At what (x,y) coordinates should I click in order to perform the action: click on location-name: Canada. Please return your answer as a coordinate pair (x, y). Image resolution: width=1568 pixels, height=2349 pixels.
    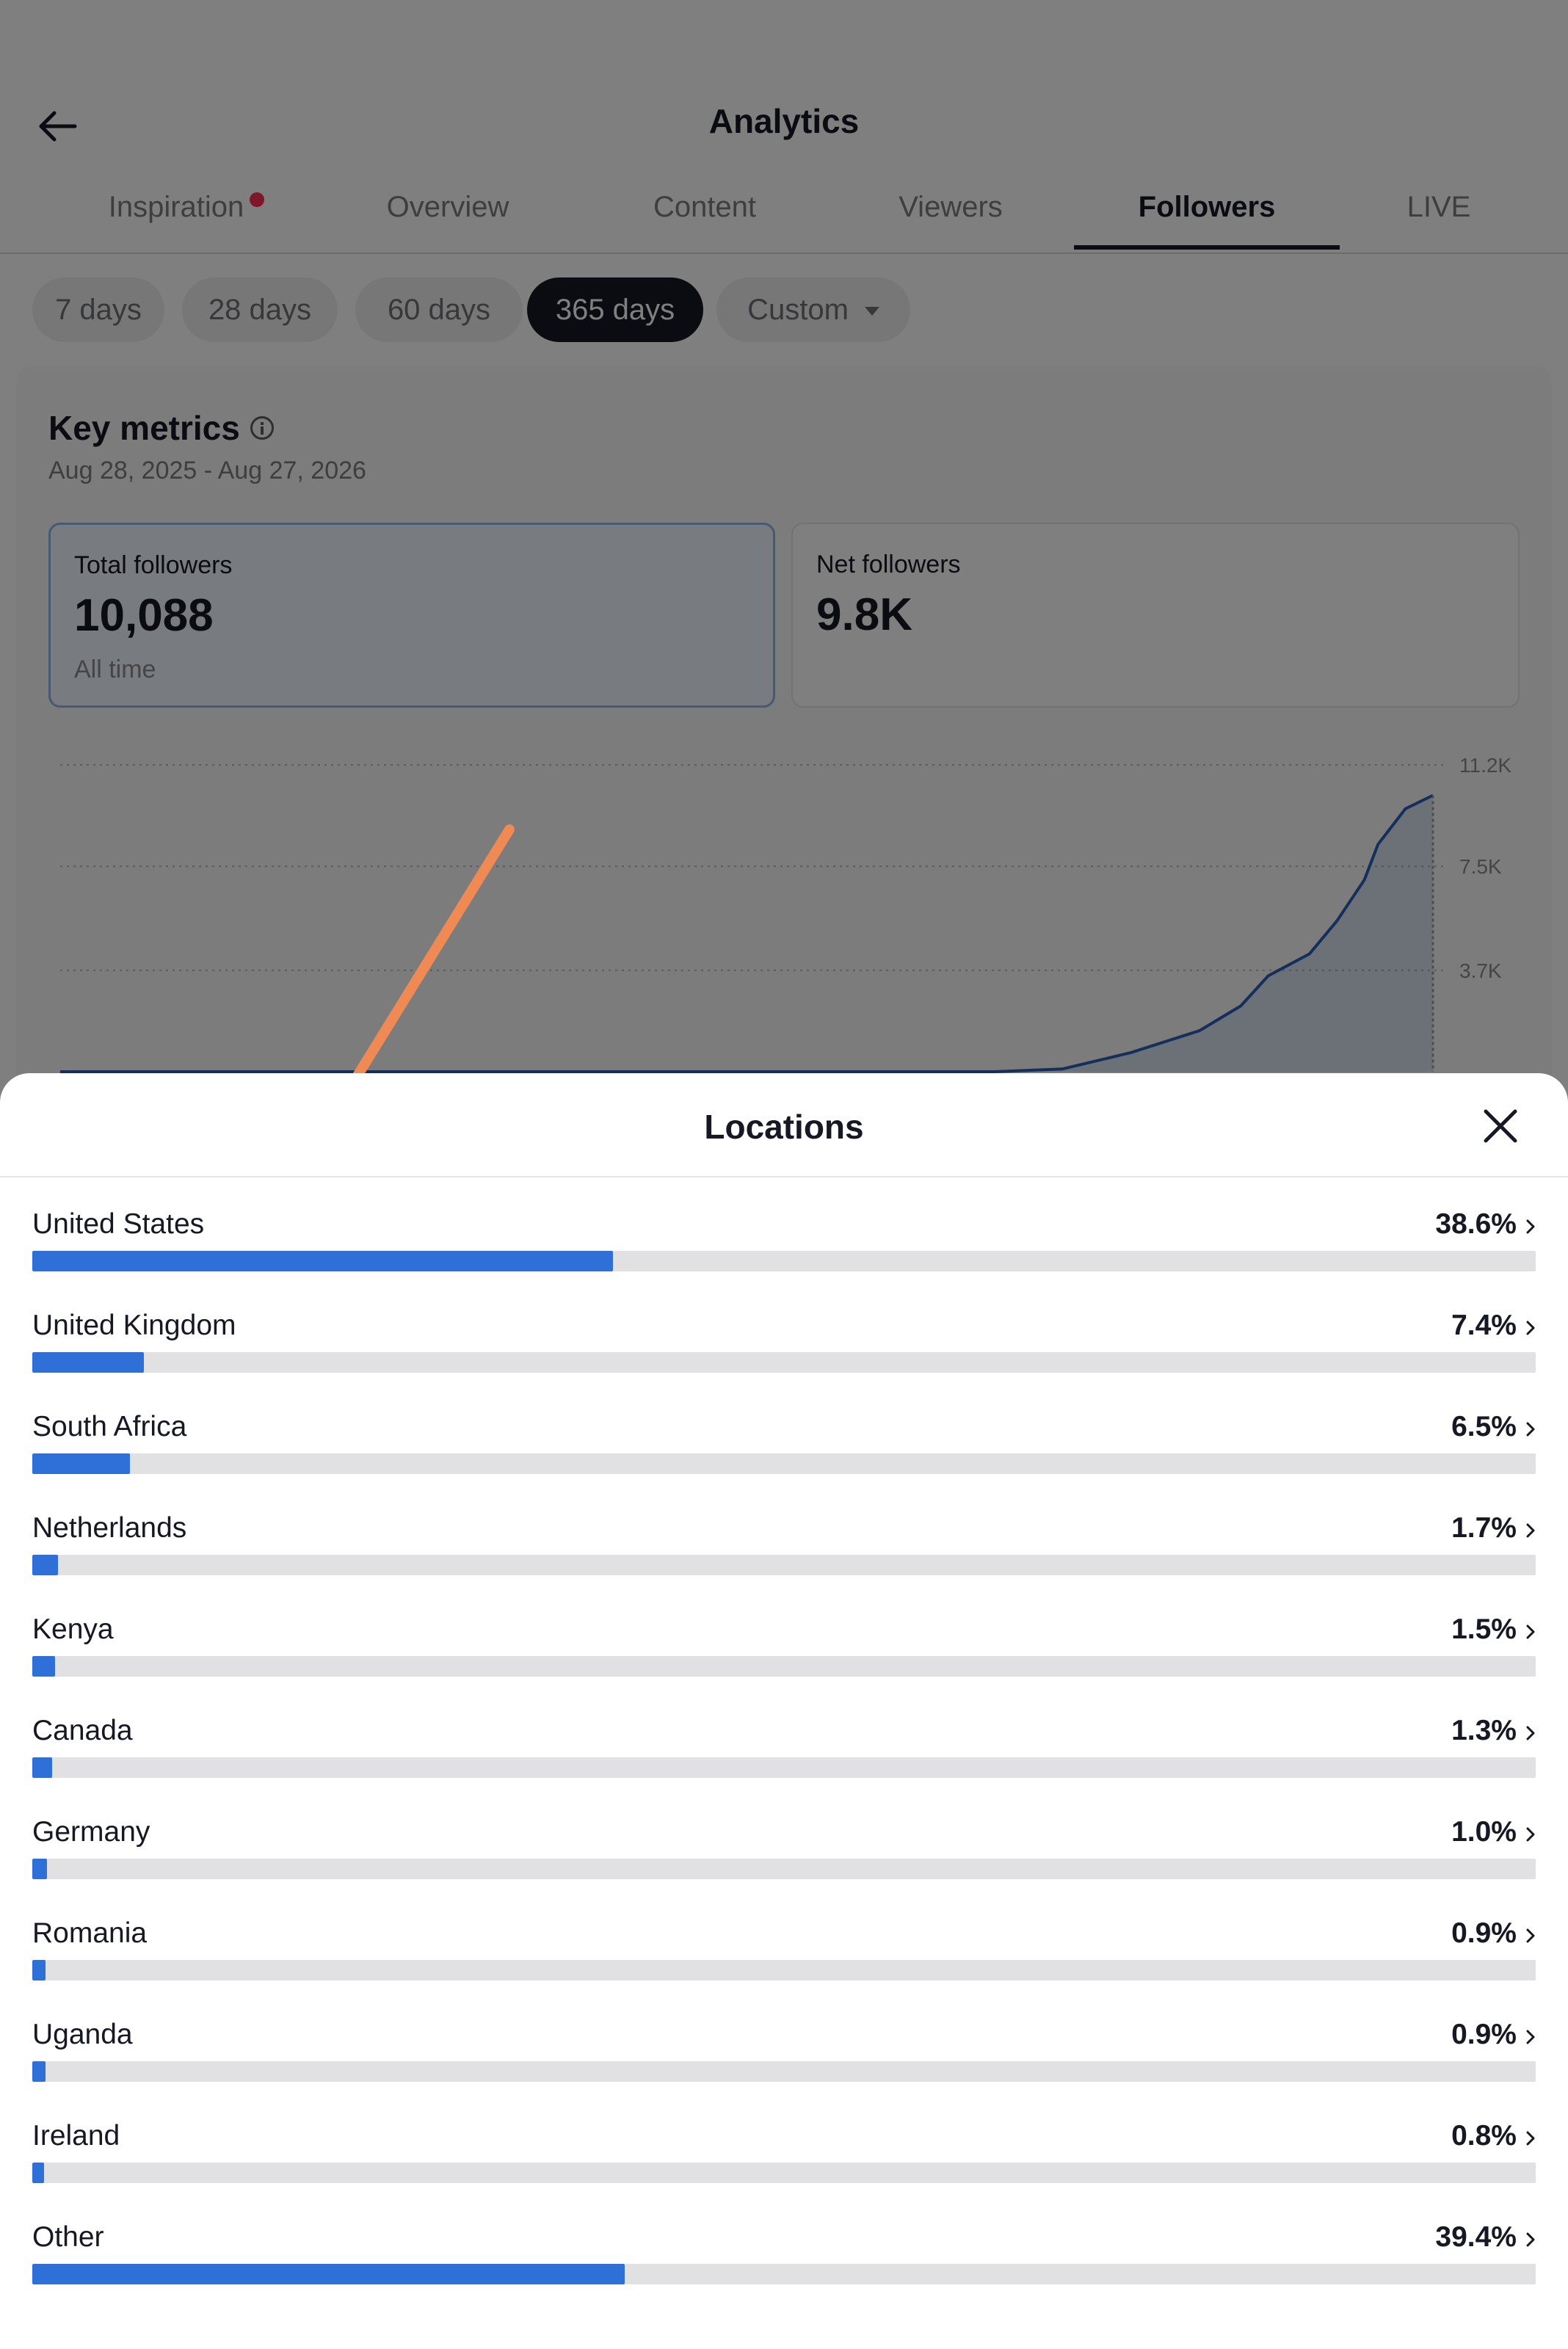
    Looking at the image, I should click on (82, 1730).